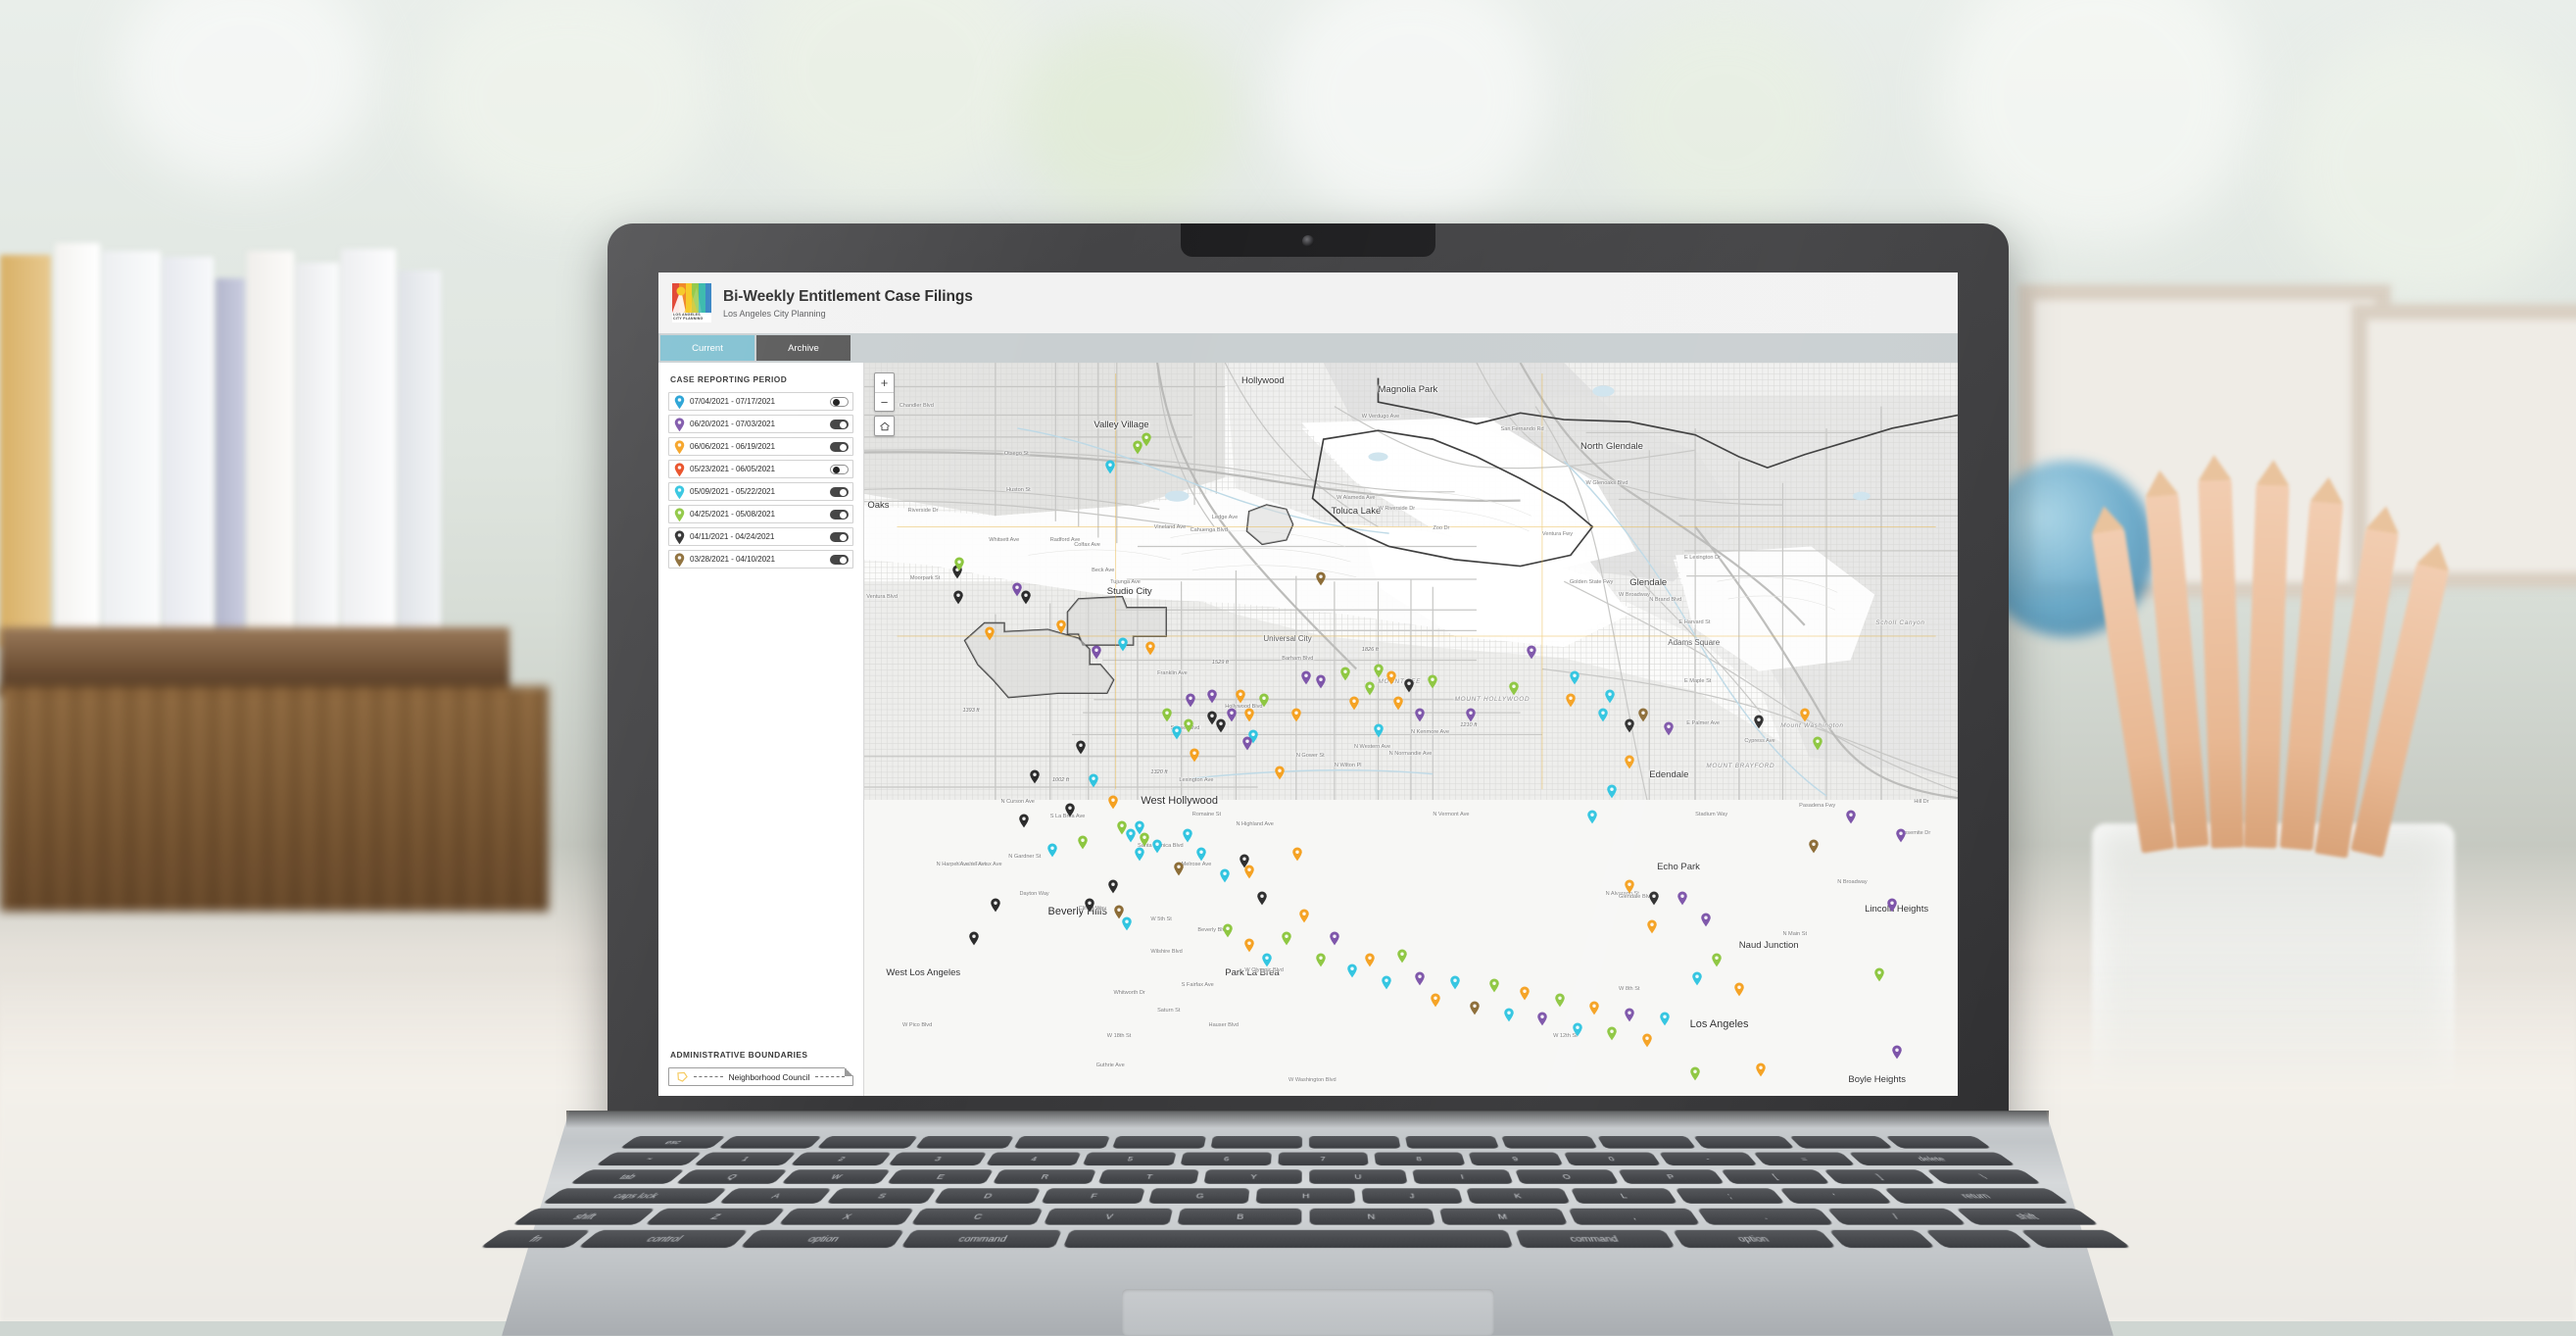 The image size is (2576, 1336). What do you see at coordinates (987, 1196) in the screenshot?
I see `key: D` at bounding box center [987, 1196].